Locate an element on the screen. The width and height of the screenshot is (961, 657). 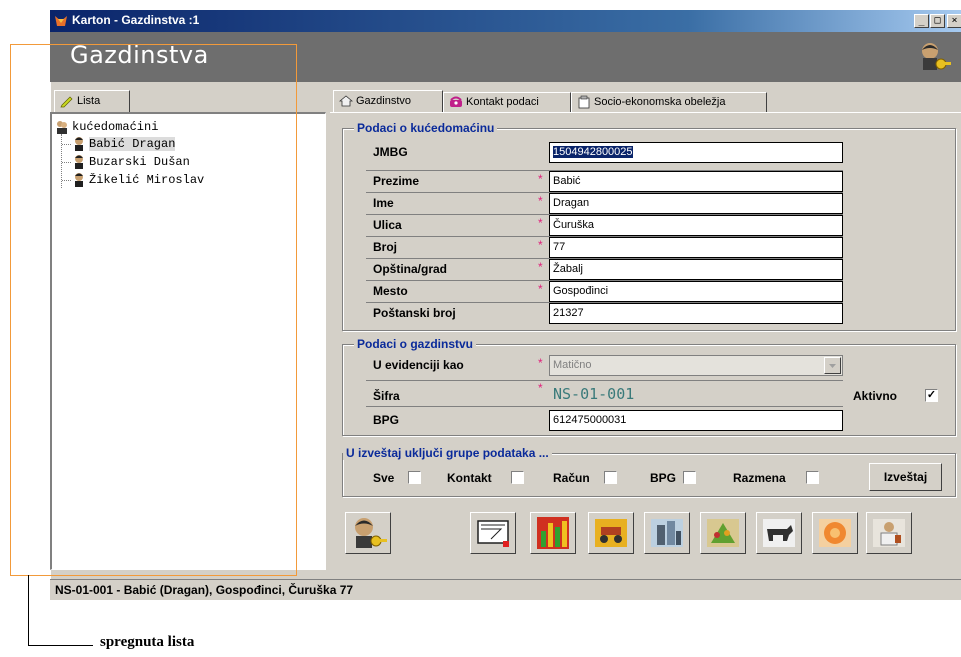
prezime-field: Babić is located at coordinates (696, 181).